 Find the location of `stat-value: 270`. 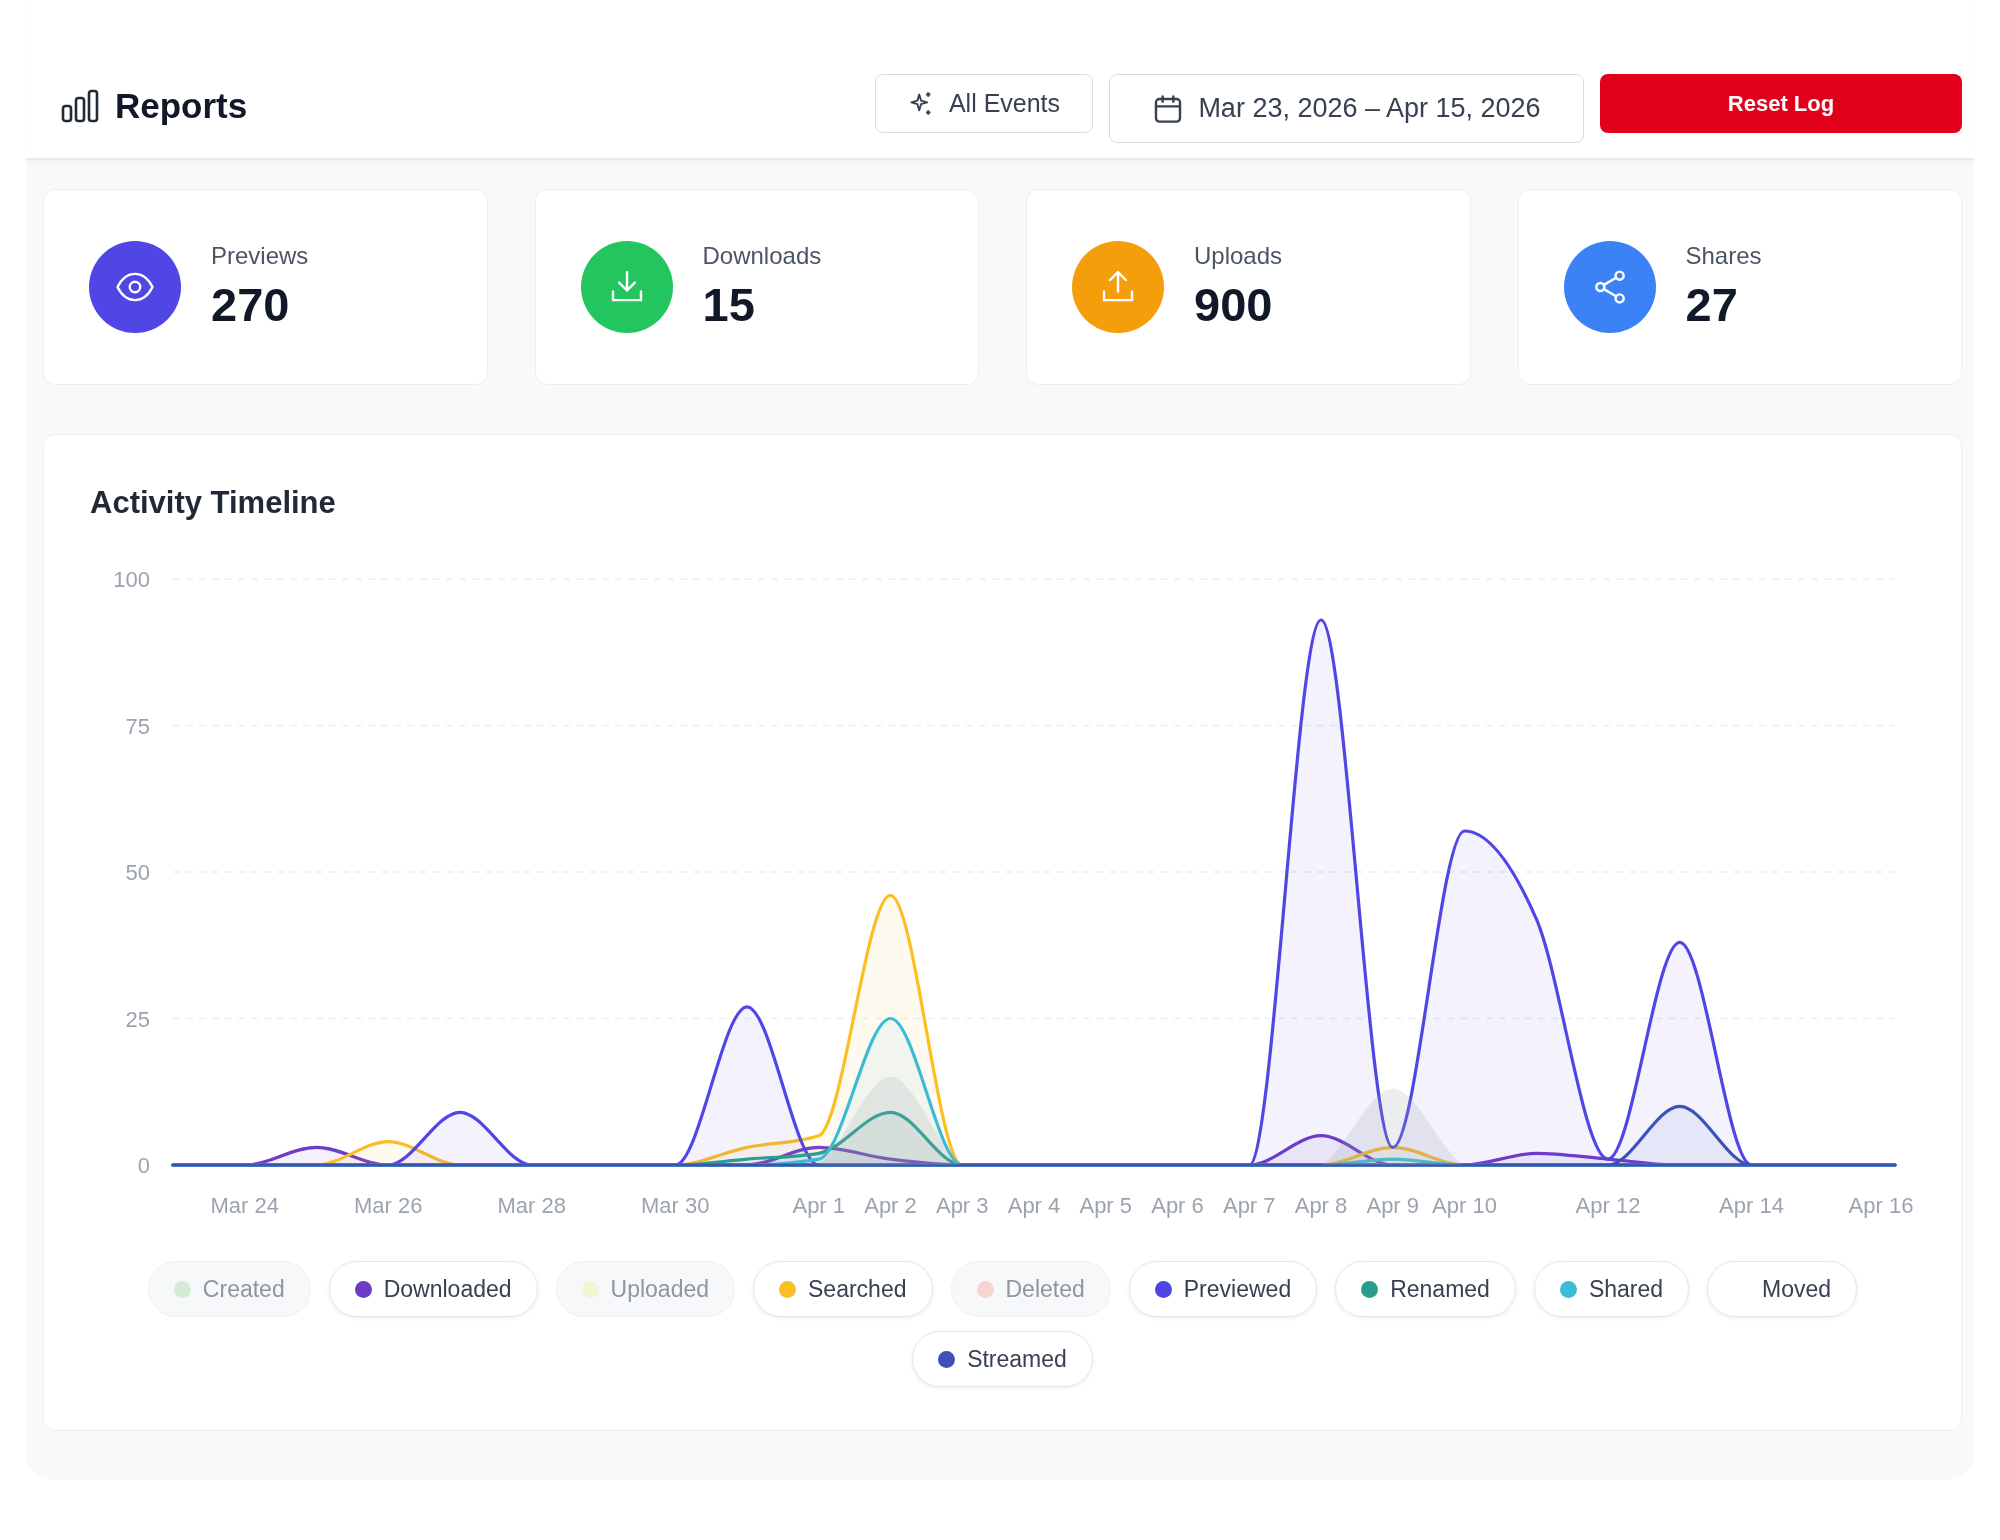

stat-value: 270 is located at coordinates (251, 305).